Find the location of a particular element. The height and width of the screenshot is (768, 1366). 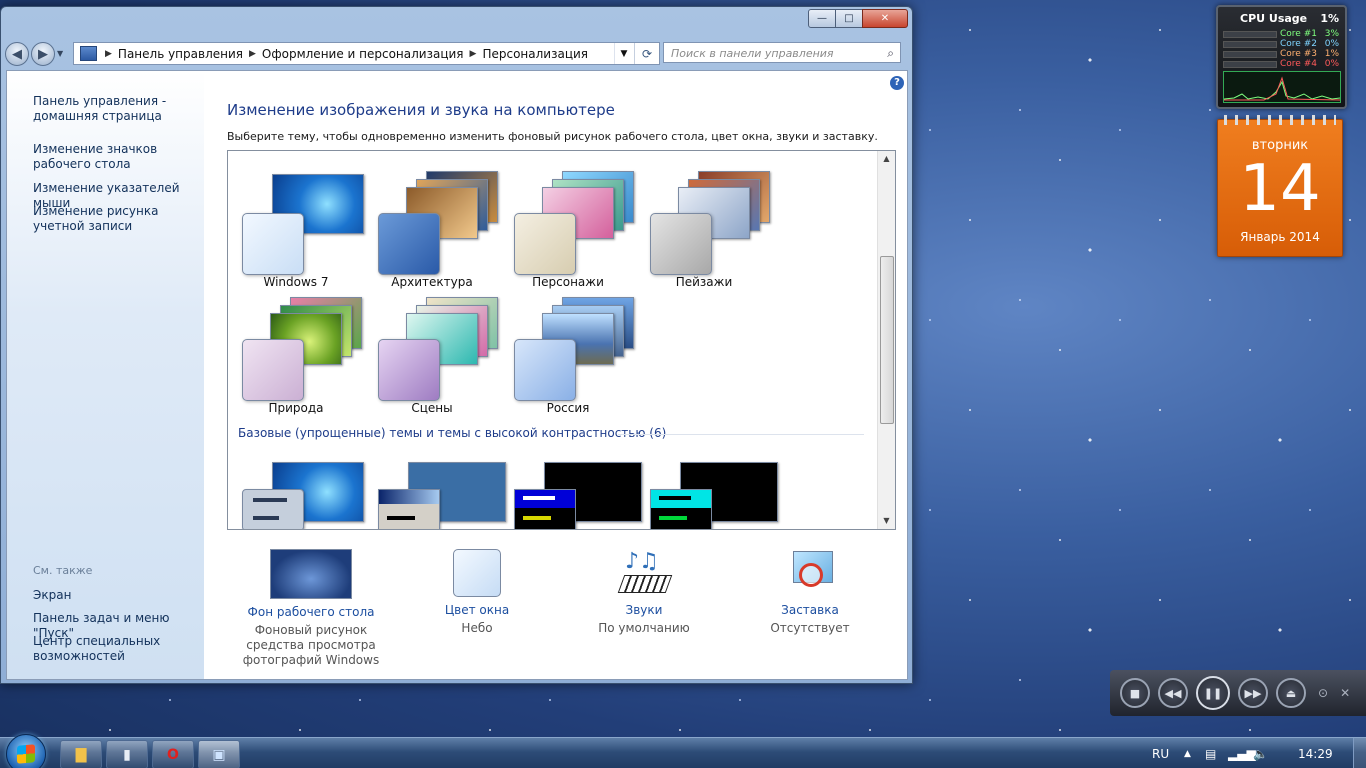

show-desktop-button is located at coordinates (1359, 753).